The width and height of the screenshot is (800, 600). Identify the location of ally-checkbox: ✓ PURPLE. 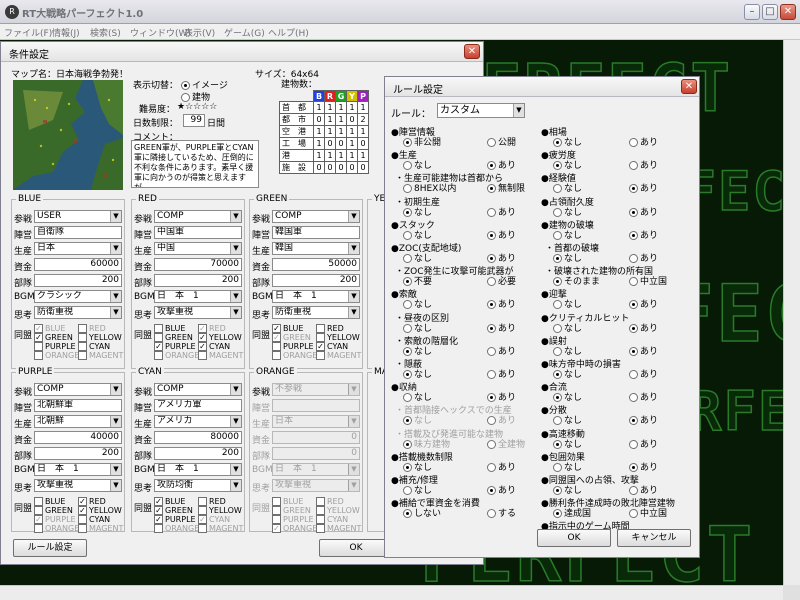
(175, 346).